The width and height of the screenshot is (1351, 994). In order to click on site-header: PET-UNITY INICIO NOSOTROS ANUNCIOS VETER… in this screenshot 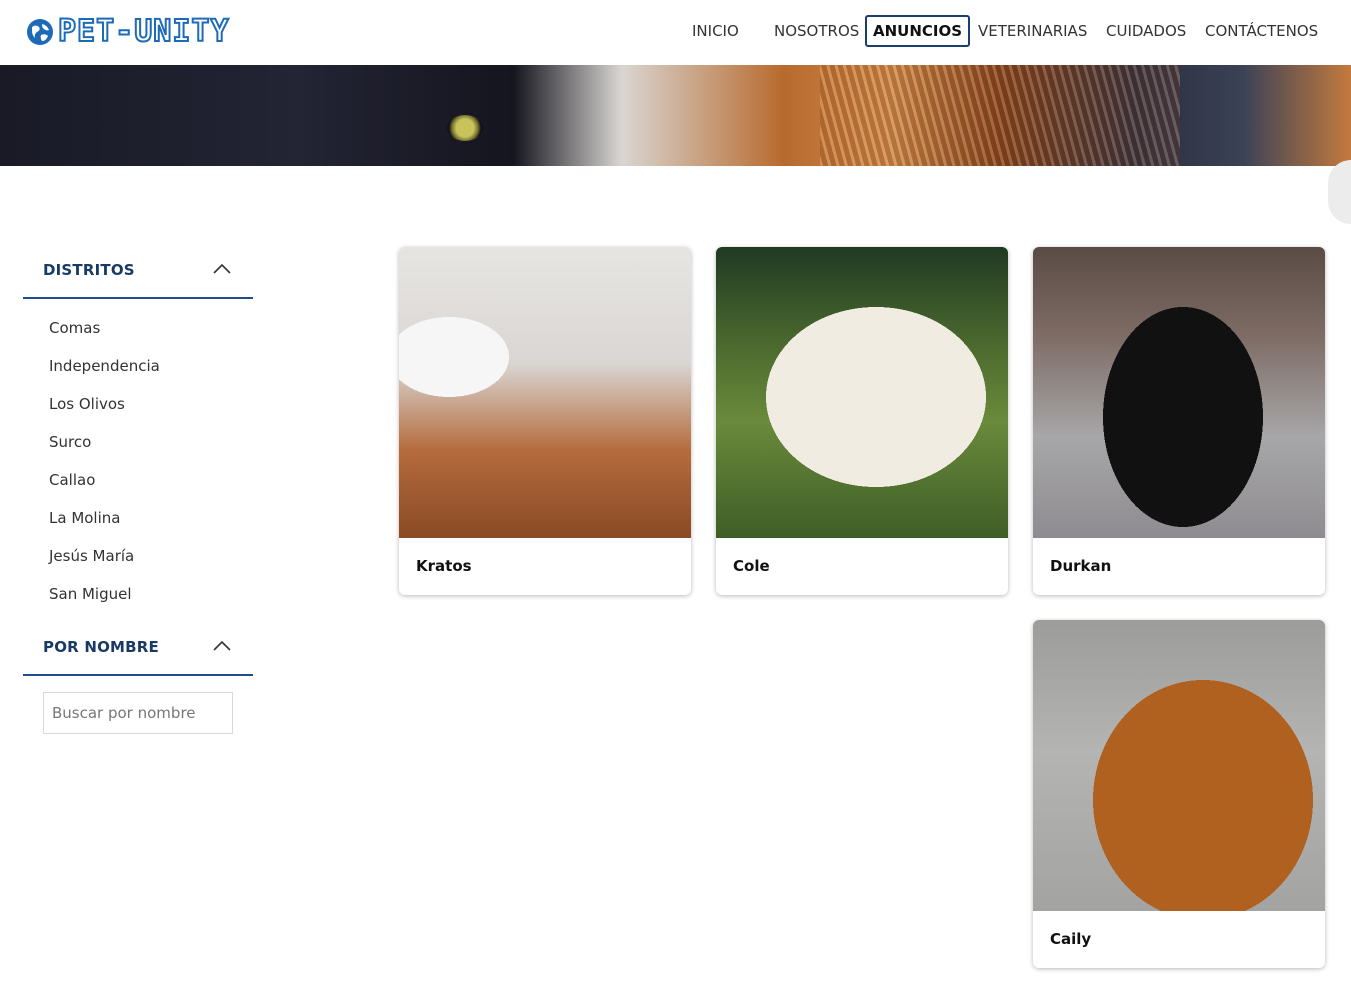, I will do `click(675, 32)`.